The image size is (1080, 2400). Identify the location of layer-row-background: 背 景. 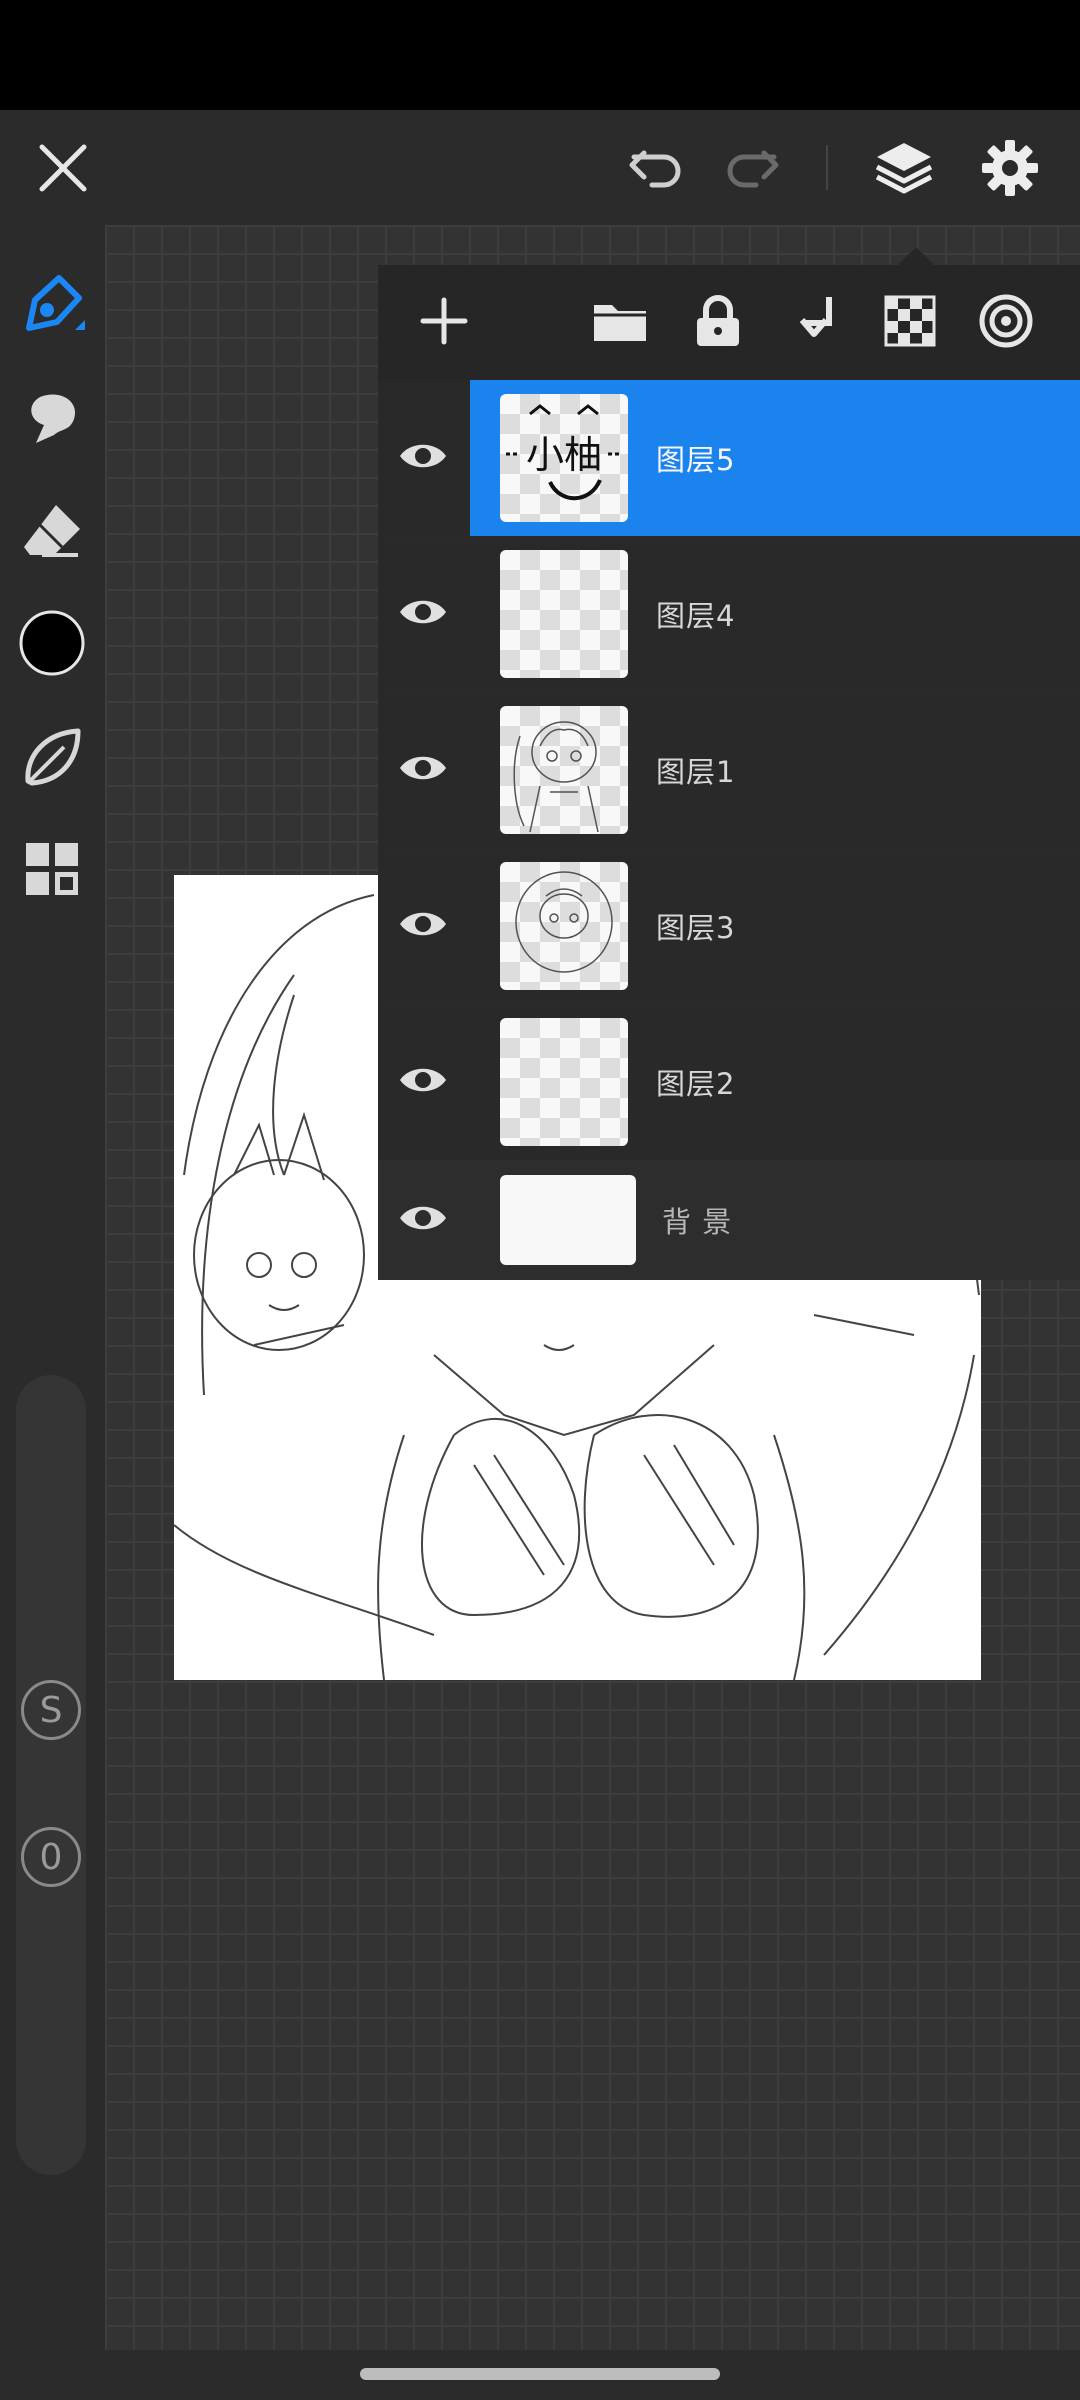
(729, 1220).